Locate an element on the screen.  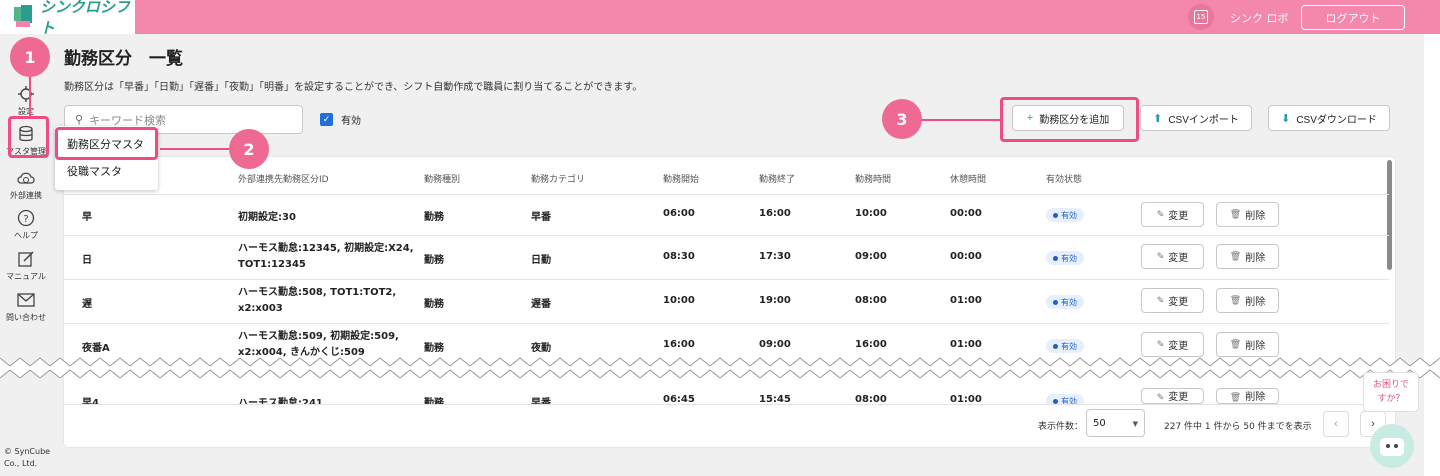
sidebar-item-manual: マニュアル is located at coordinates (26, 265).